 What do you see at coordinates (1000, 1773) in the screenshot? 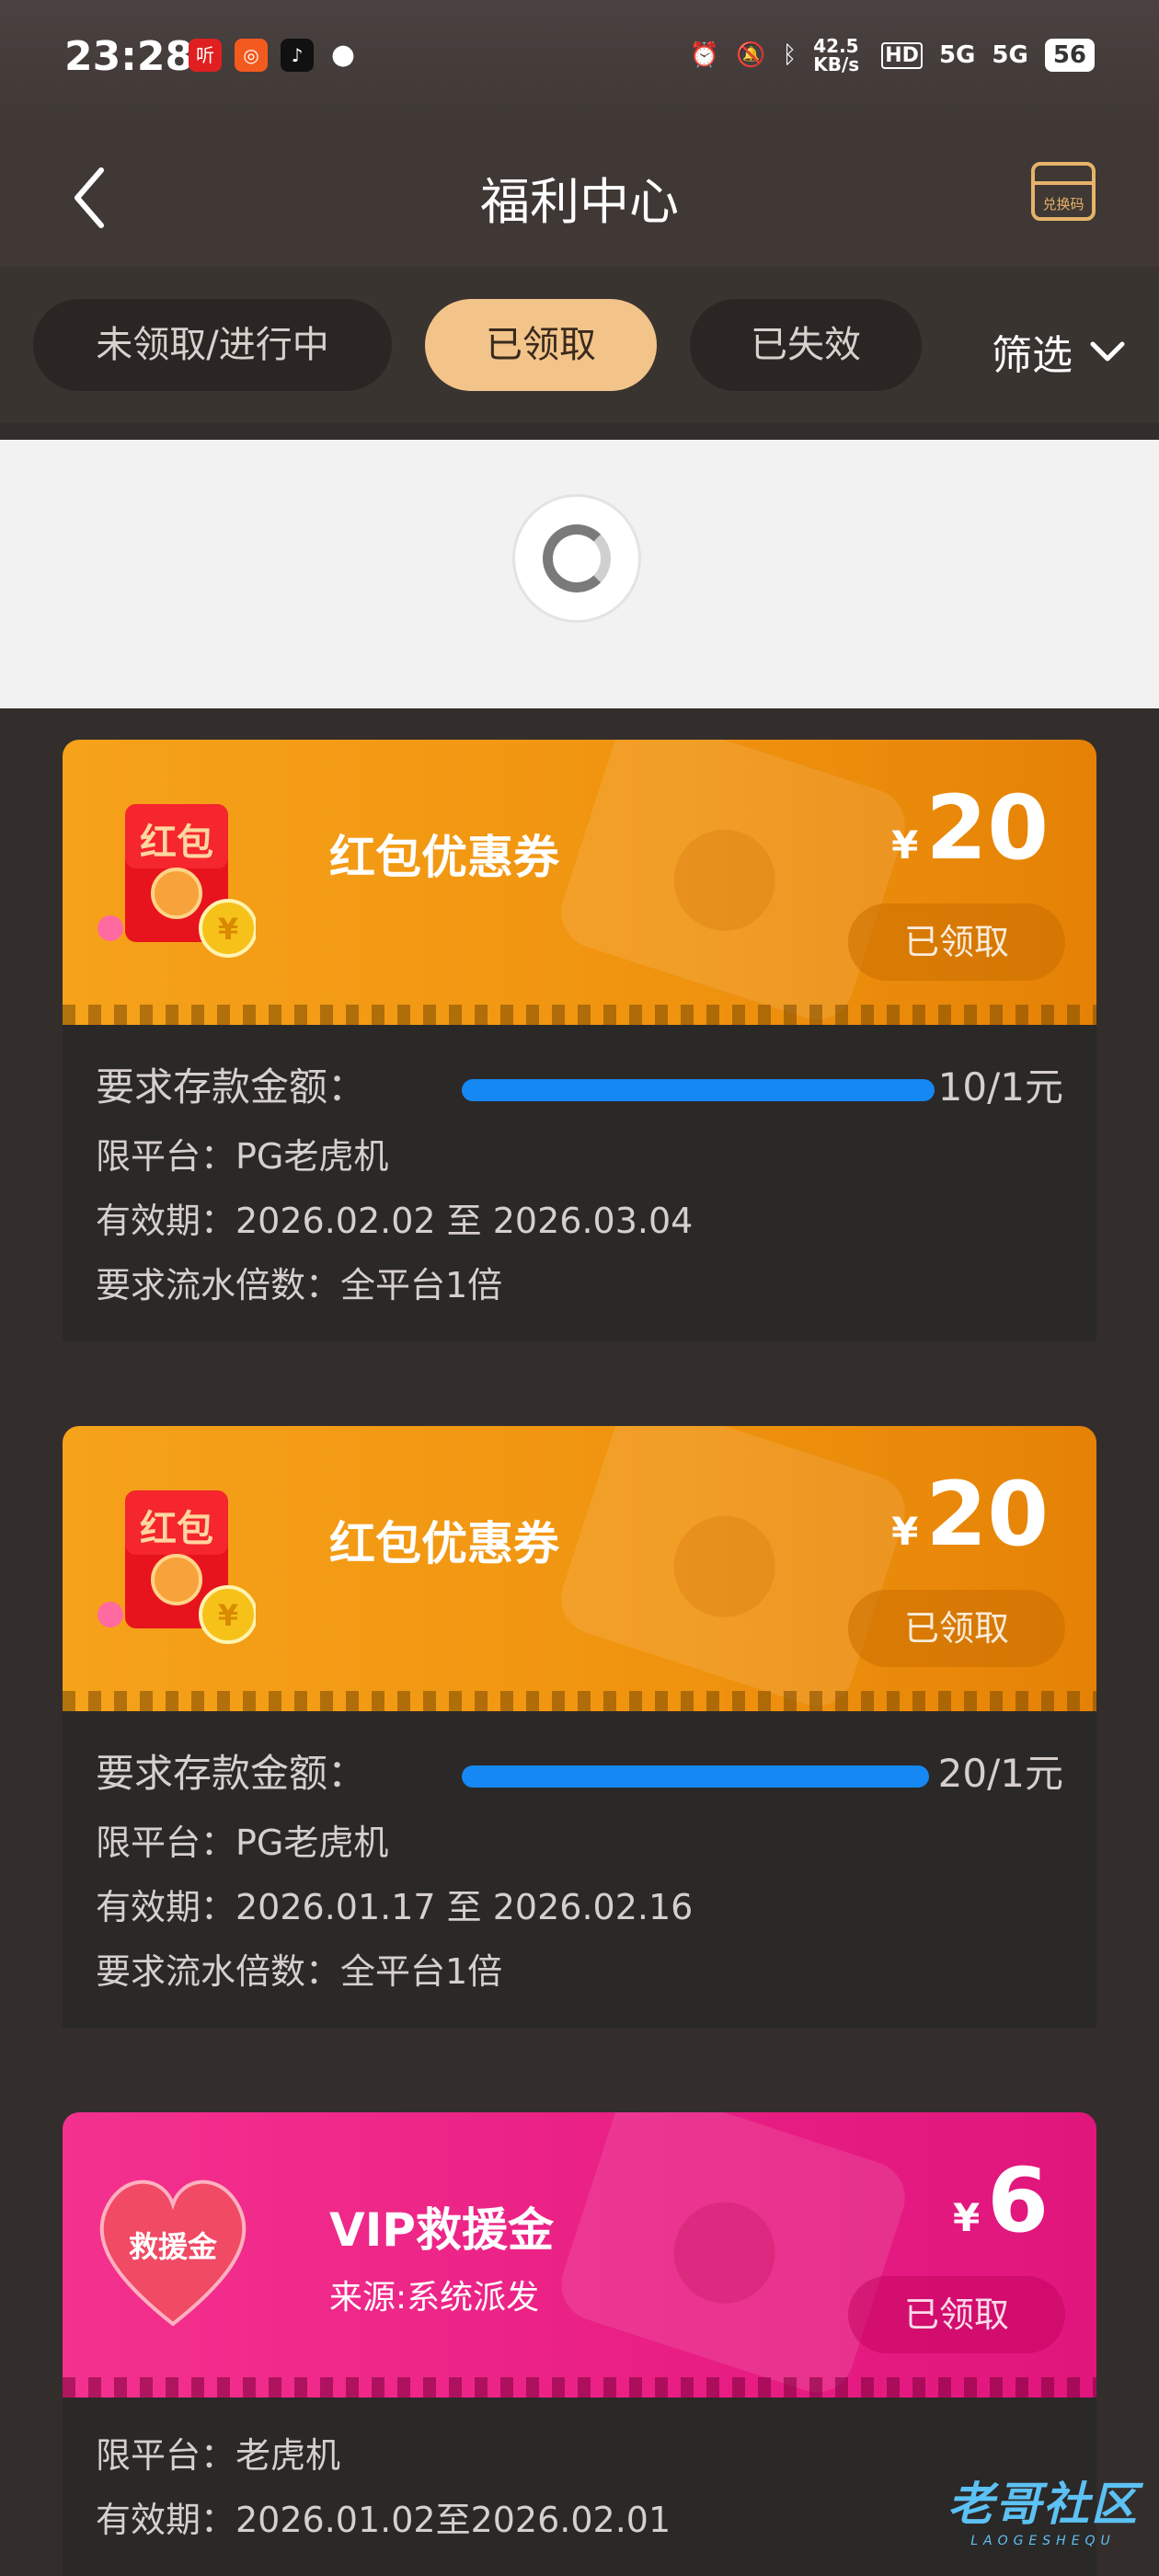
I see `deposit-value: 20/1元` at bounding box center [1000, 1773].